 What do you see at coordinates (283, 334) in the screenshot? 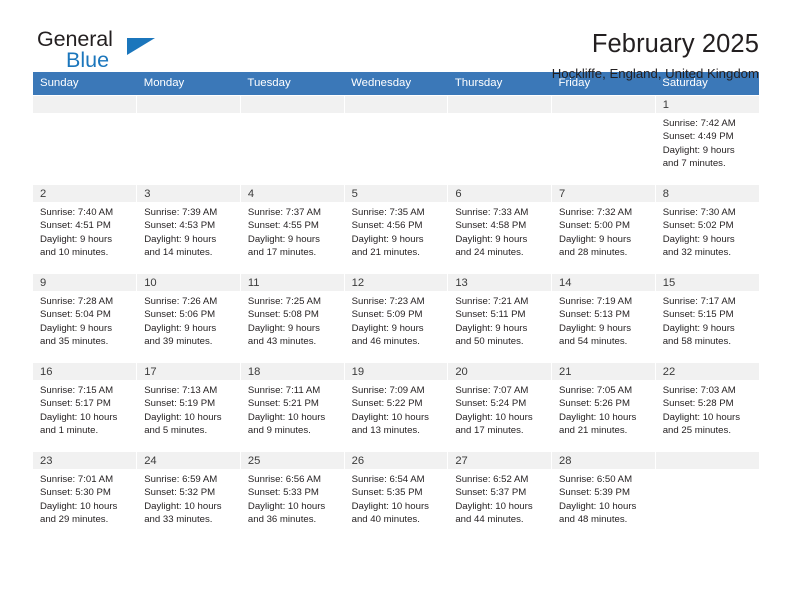
I see `daylight-text: Daylight: 9 hours and 43 minutes.` at bounding box center [283, 334].